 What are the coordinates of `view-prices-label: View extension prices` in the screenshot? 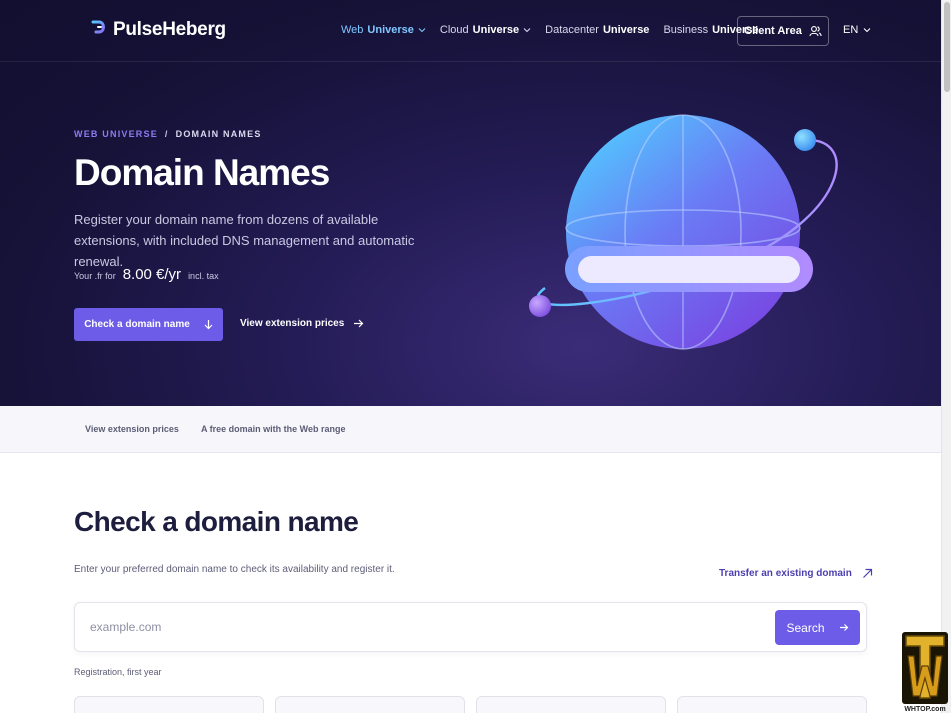 It's located at (292, 323).